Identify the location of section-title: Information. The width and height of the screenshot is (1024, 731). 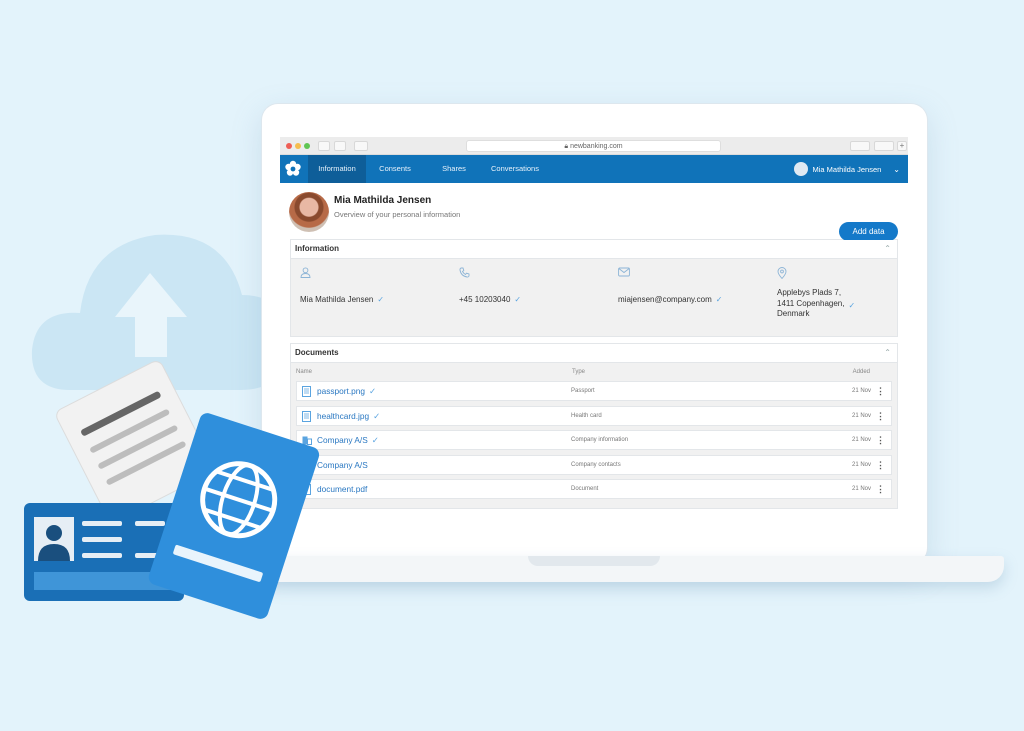
(317, 248).